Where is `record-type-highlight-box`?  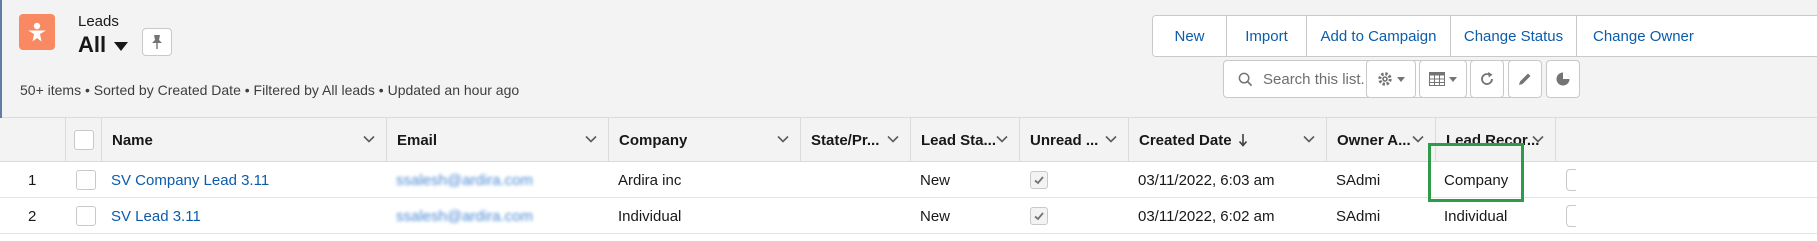
record-type-highlight-box is located at coordinates (1476, 172).